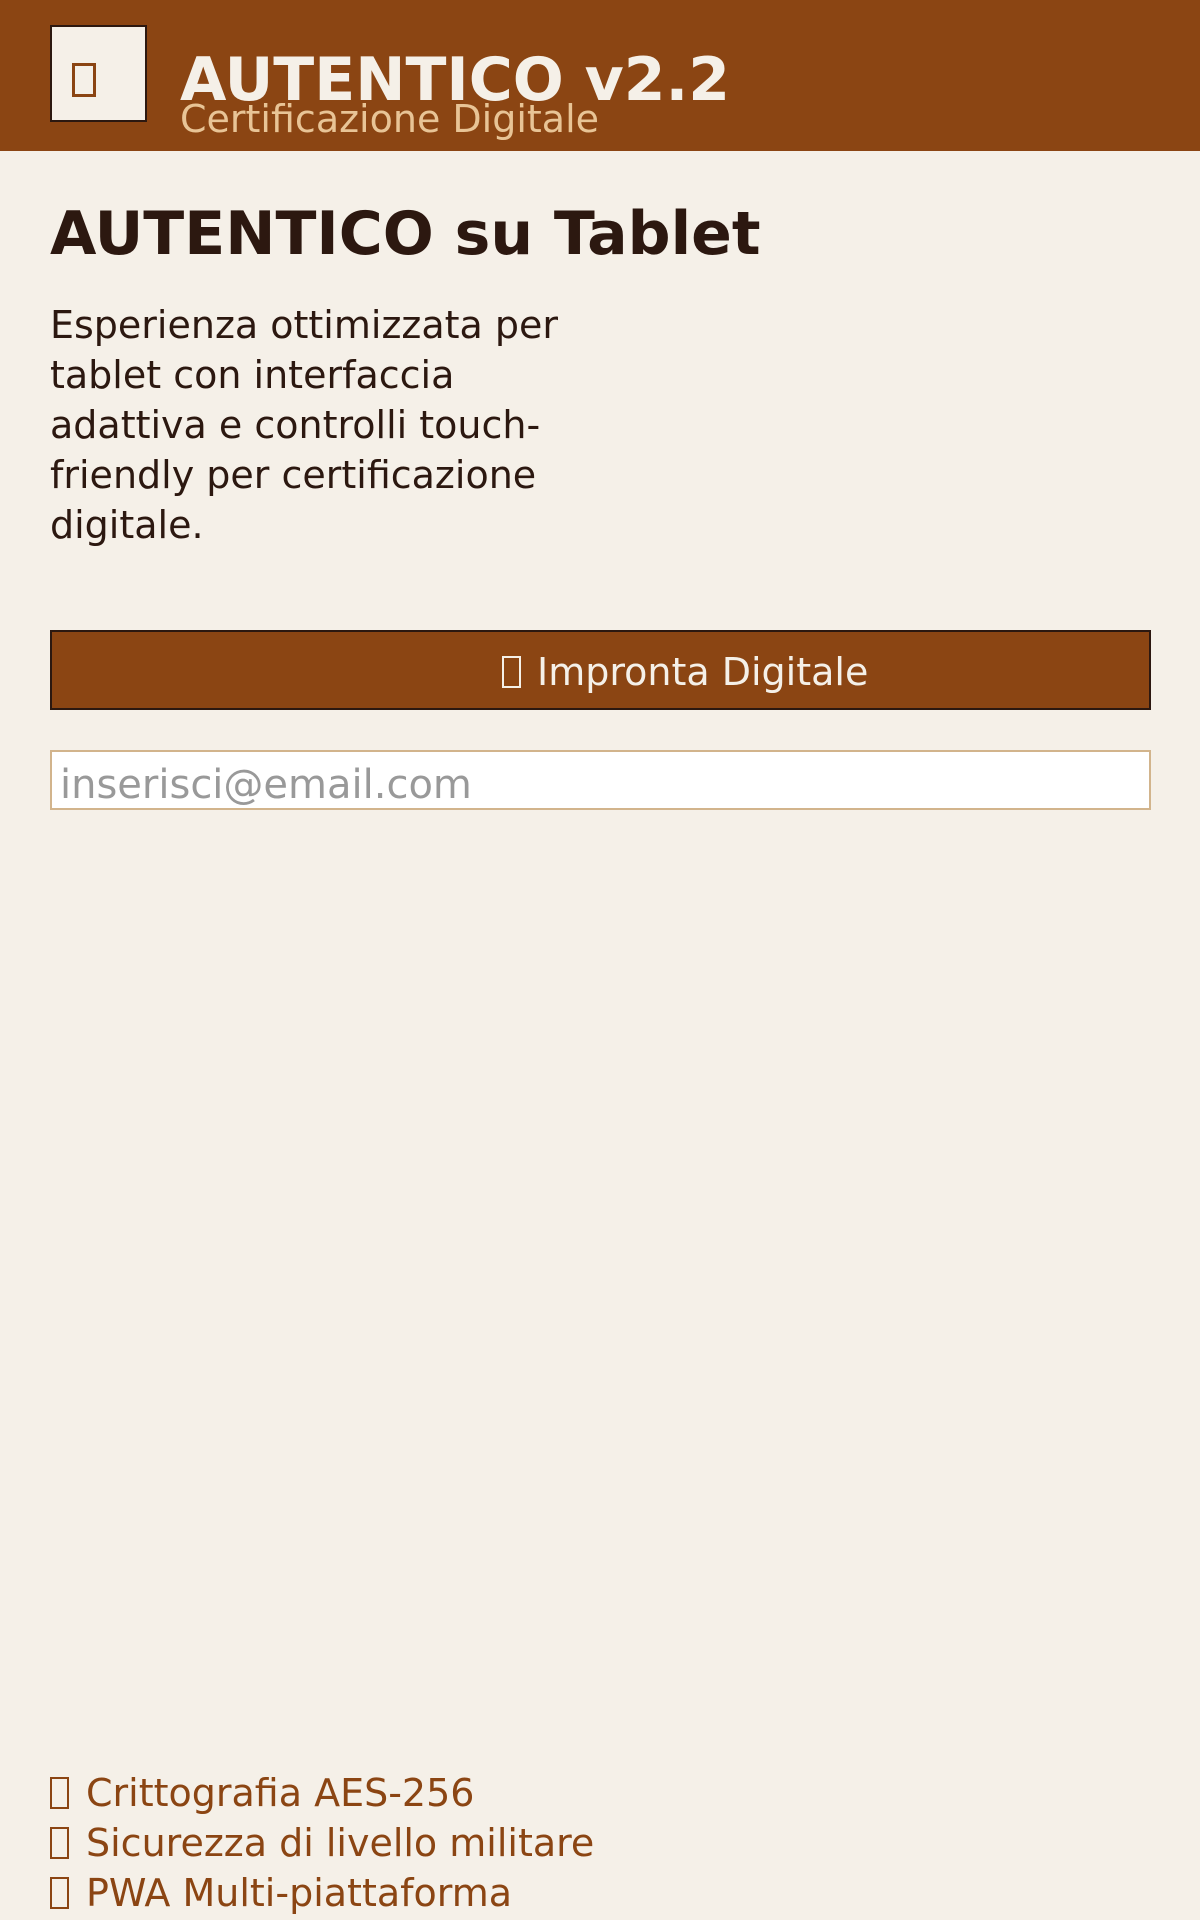 The image size is (1200, 1920). I want to click on feature-label: Sicurezza di livello militare, so click(340, 1843).